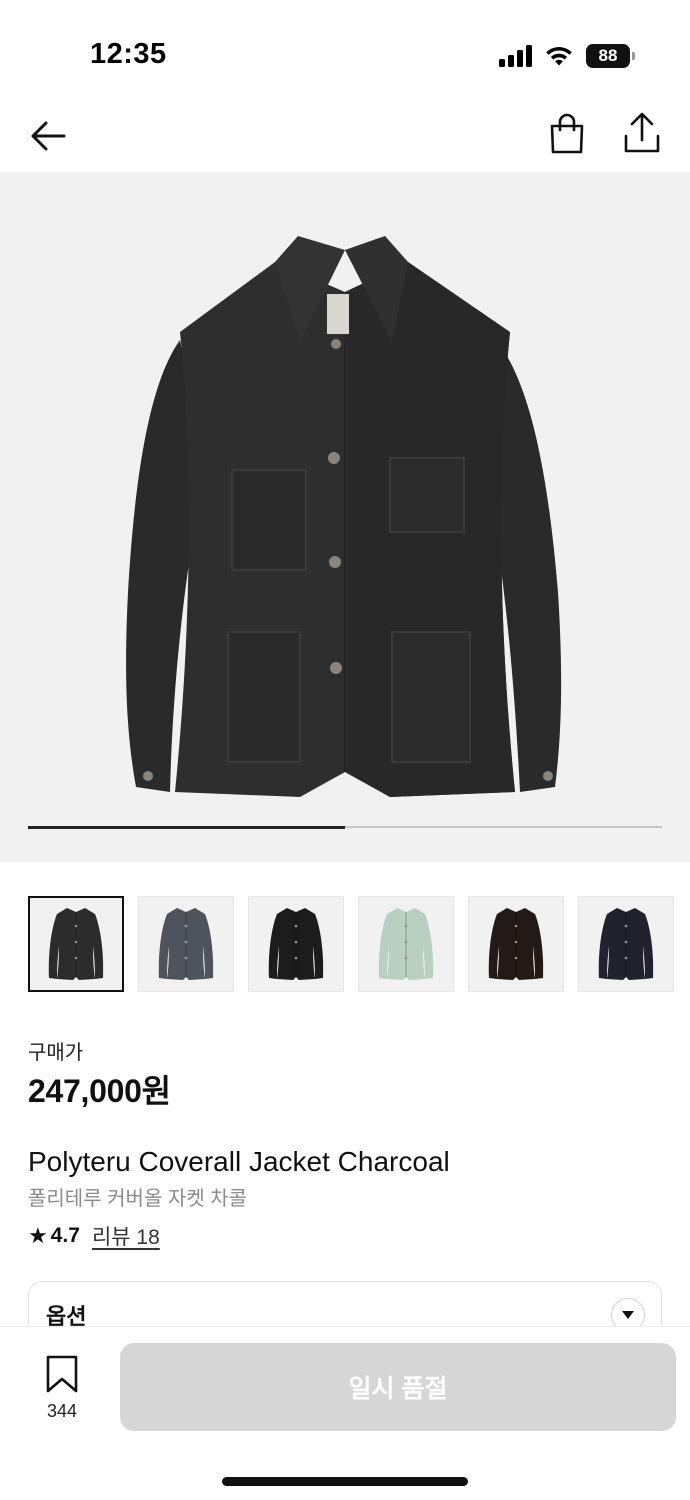 The height and width of the screenshot is (1500, 690). Describe the element at coordinates (610, 56) in the screenshot. I see `battery-indicator: 88` at that location.